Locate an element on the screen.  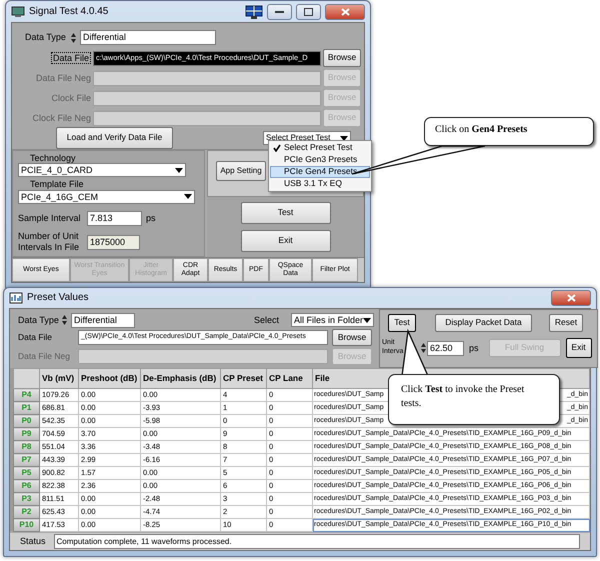
load-button: Load and Verify Data File is located at coordinates (114, 138).